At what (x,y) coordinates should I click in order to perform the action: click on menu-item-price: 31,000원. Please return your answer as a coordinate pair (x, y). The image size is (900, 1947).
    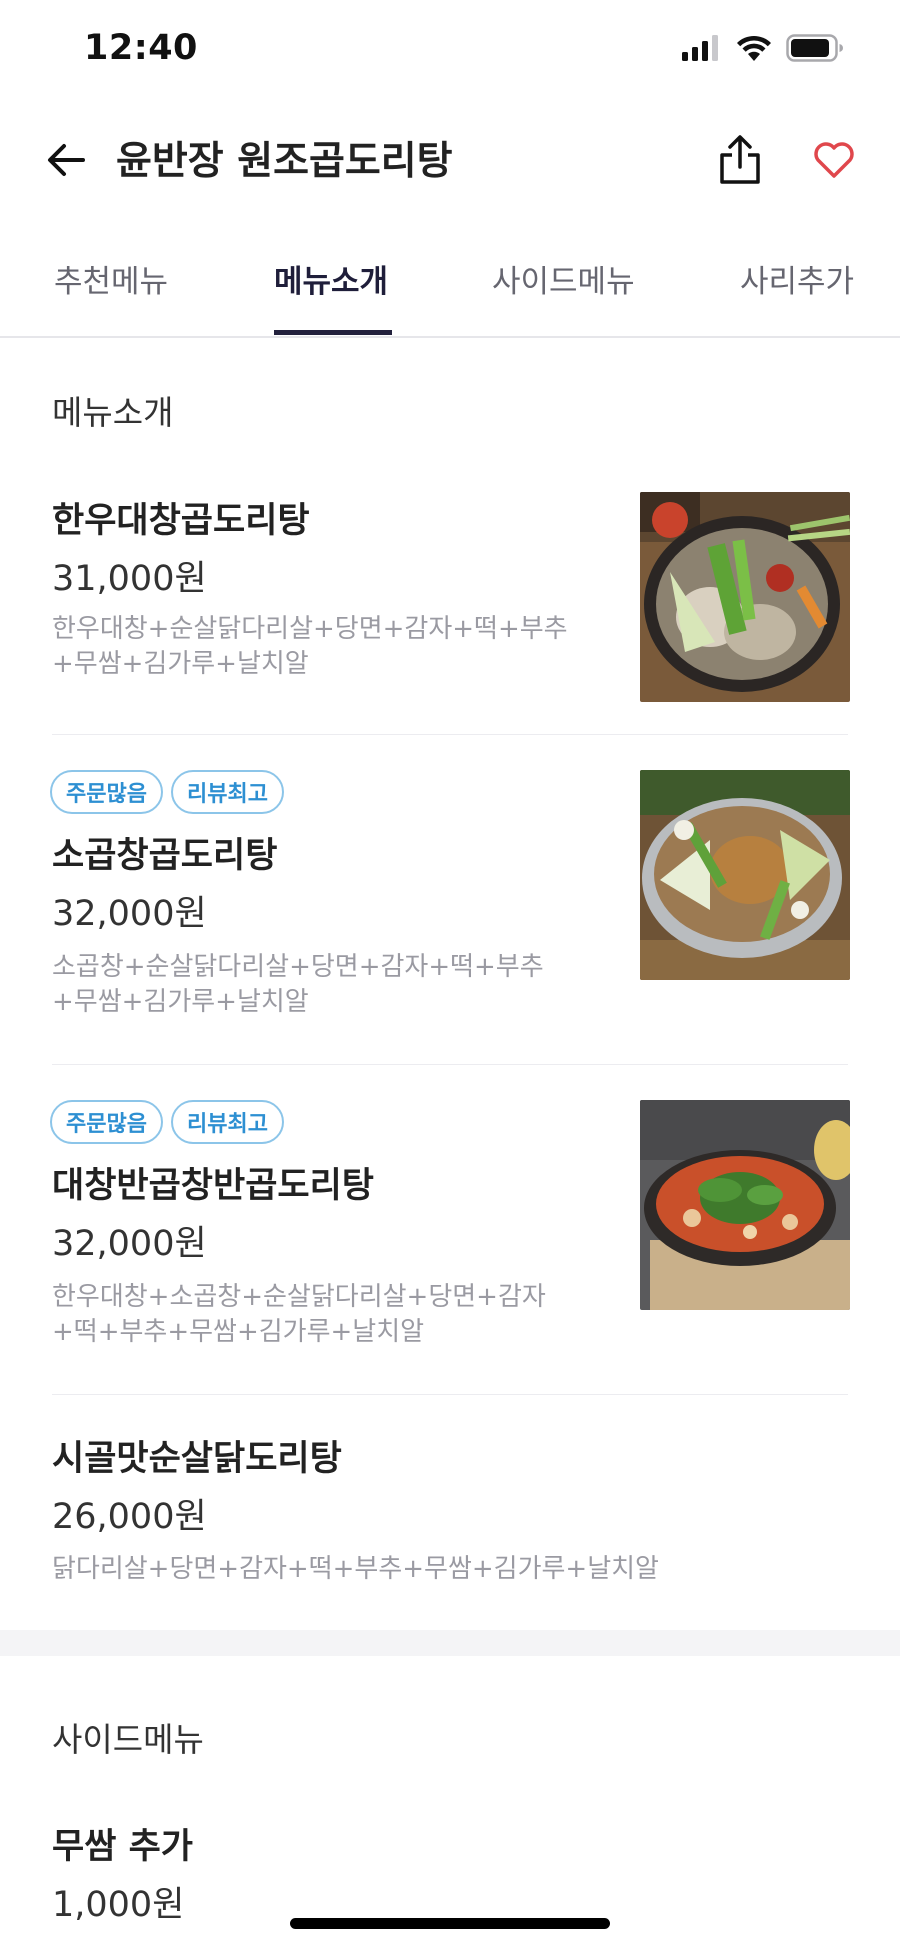
    Looking at the image, I should click on (129, 579).